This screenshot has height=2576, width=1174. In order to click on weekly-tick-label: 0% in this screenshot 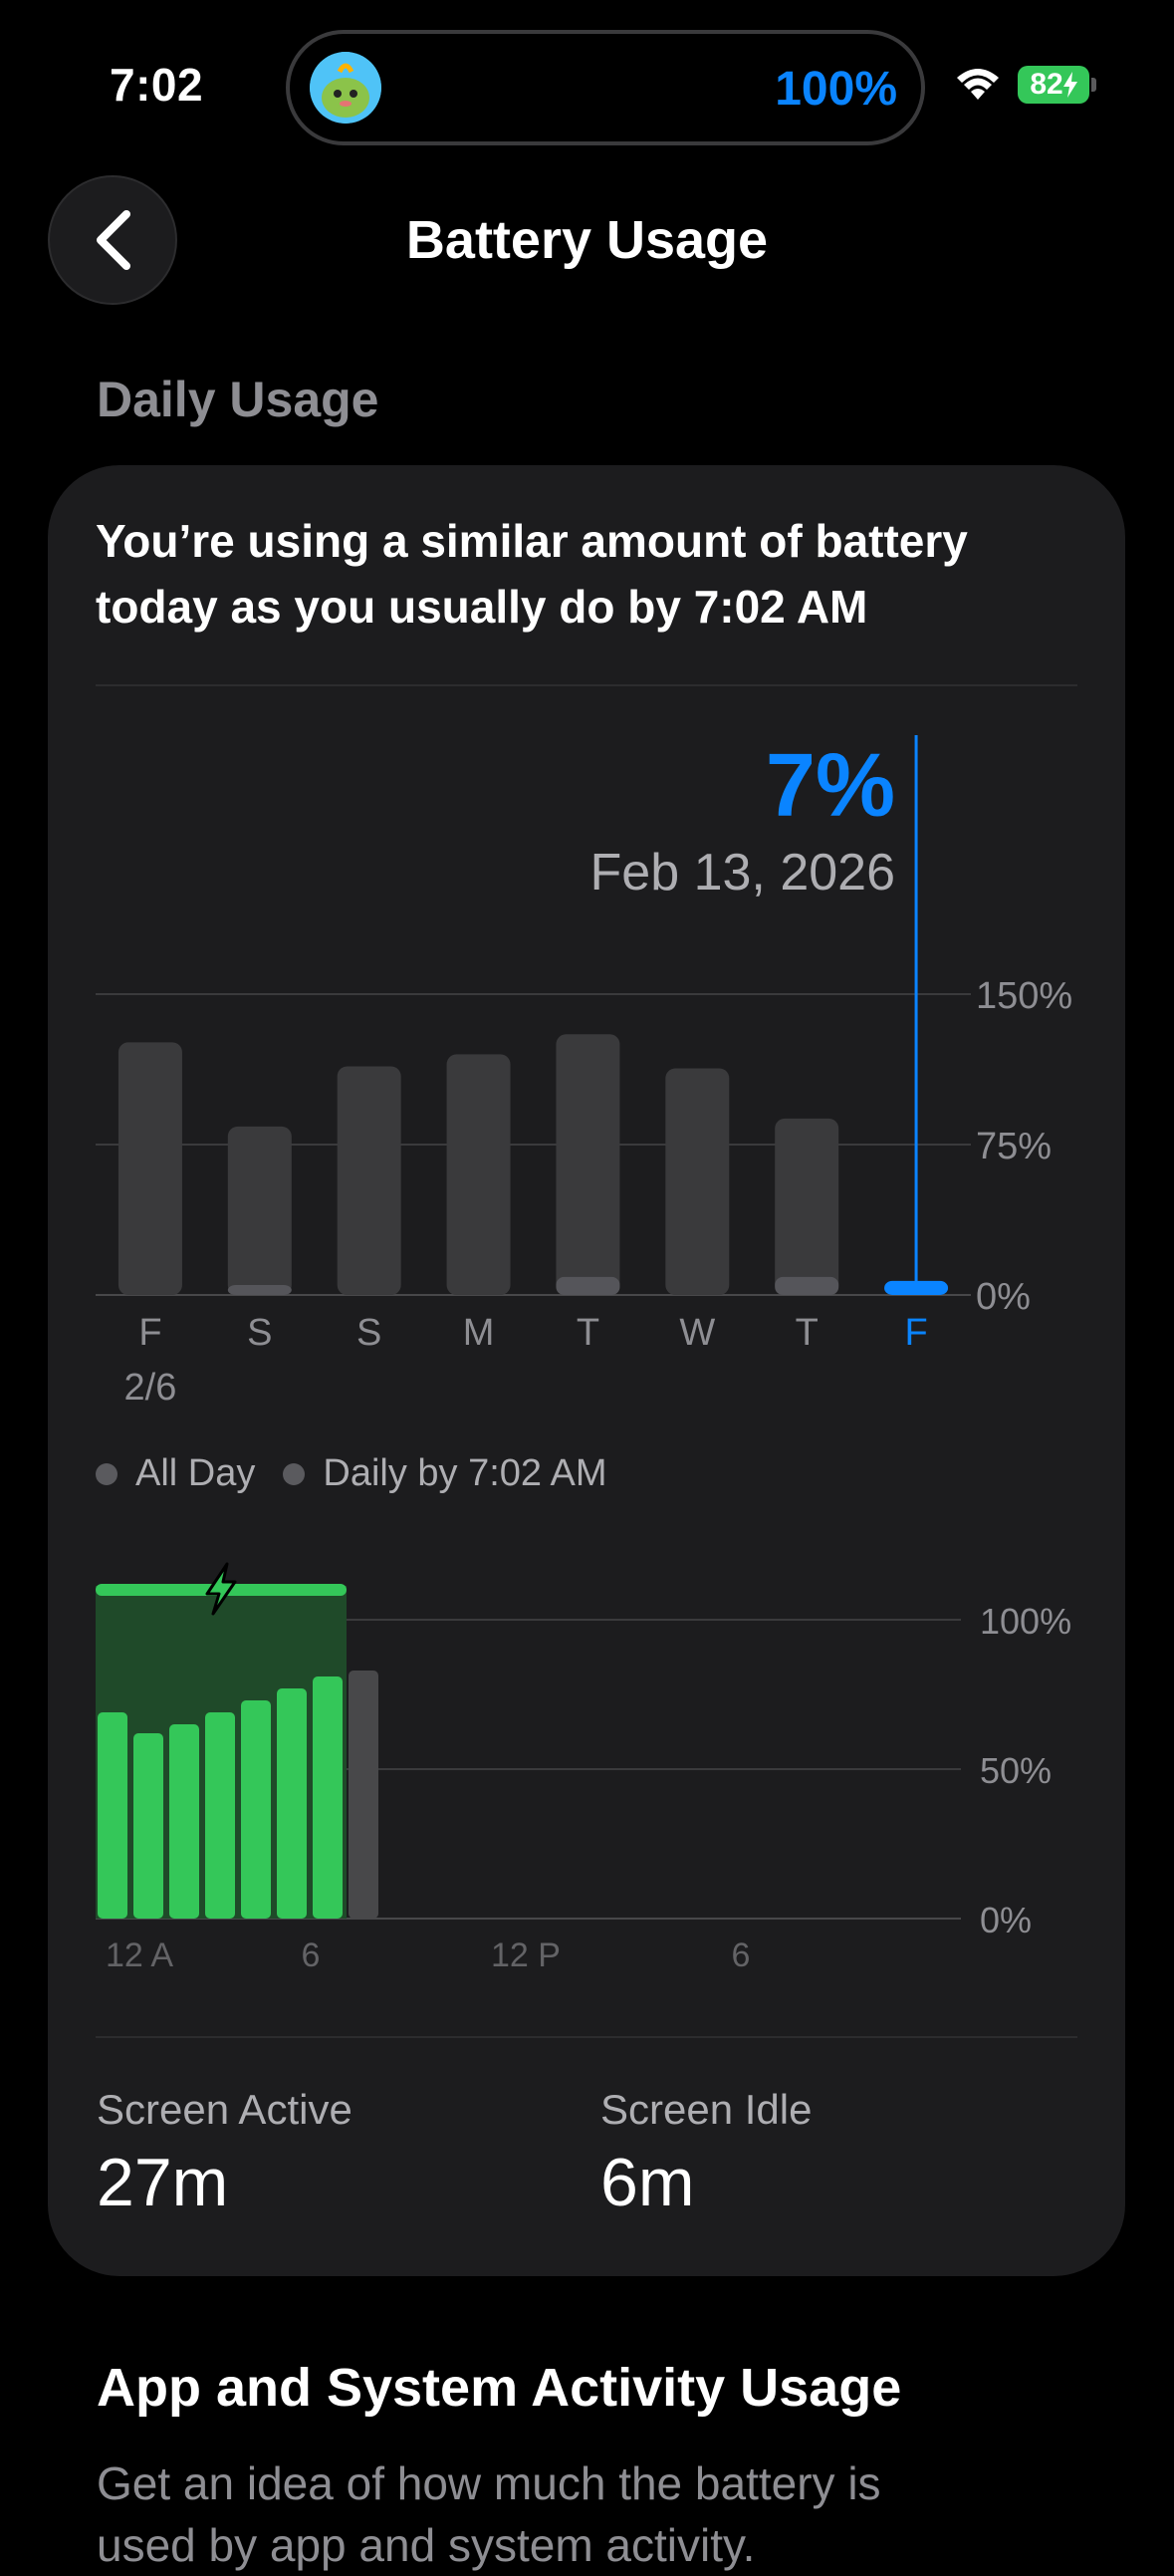, I will do `click(1003, 1297)`.